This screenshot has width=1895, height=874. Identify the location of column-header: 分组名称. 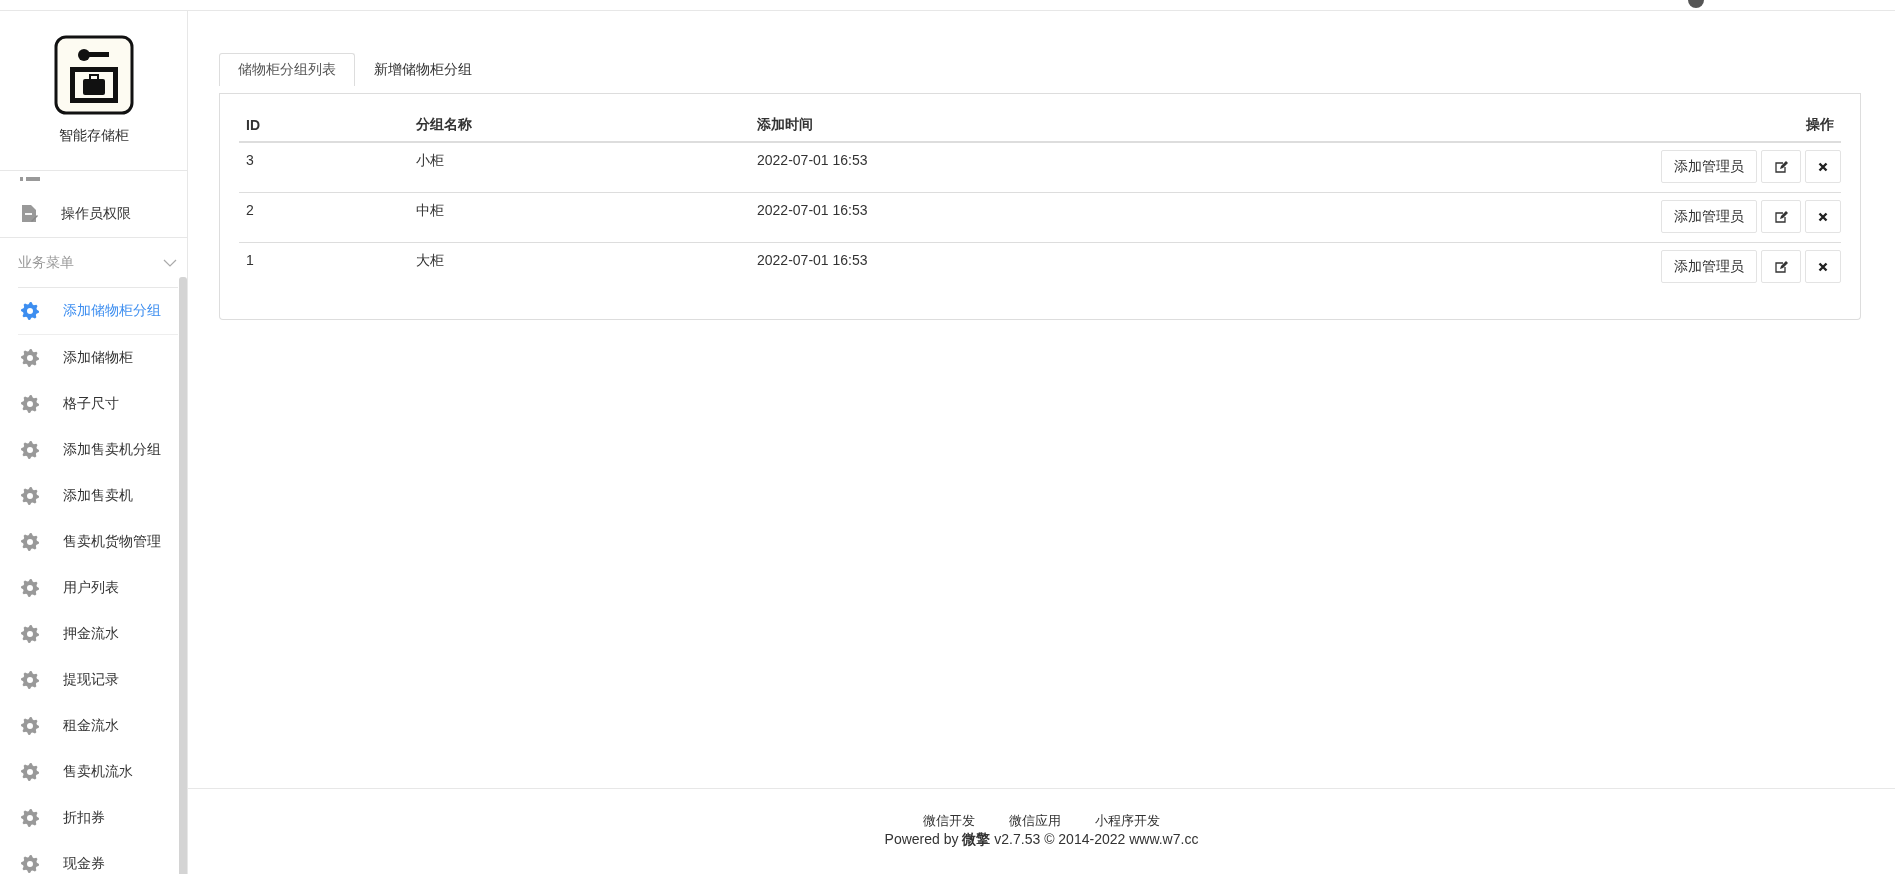
(444, 123).